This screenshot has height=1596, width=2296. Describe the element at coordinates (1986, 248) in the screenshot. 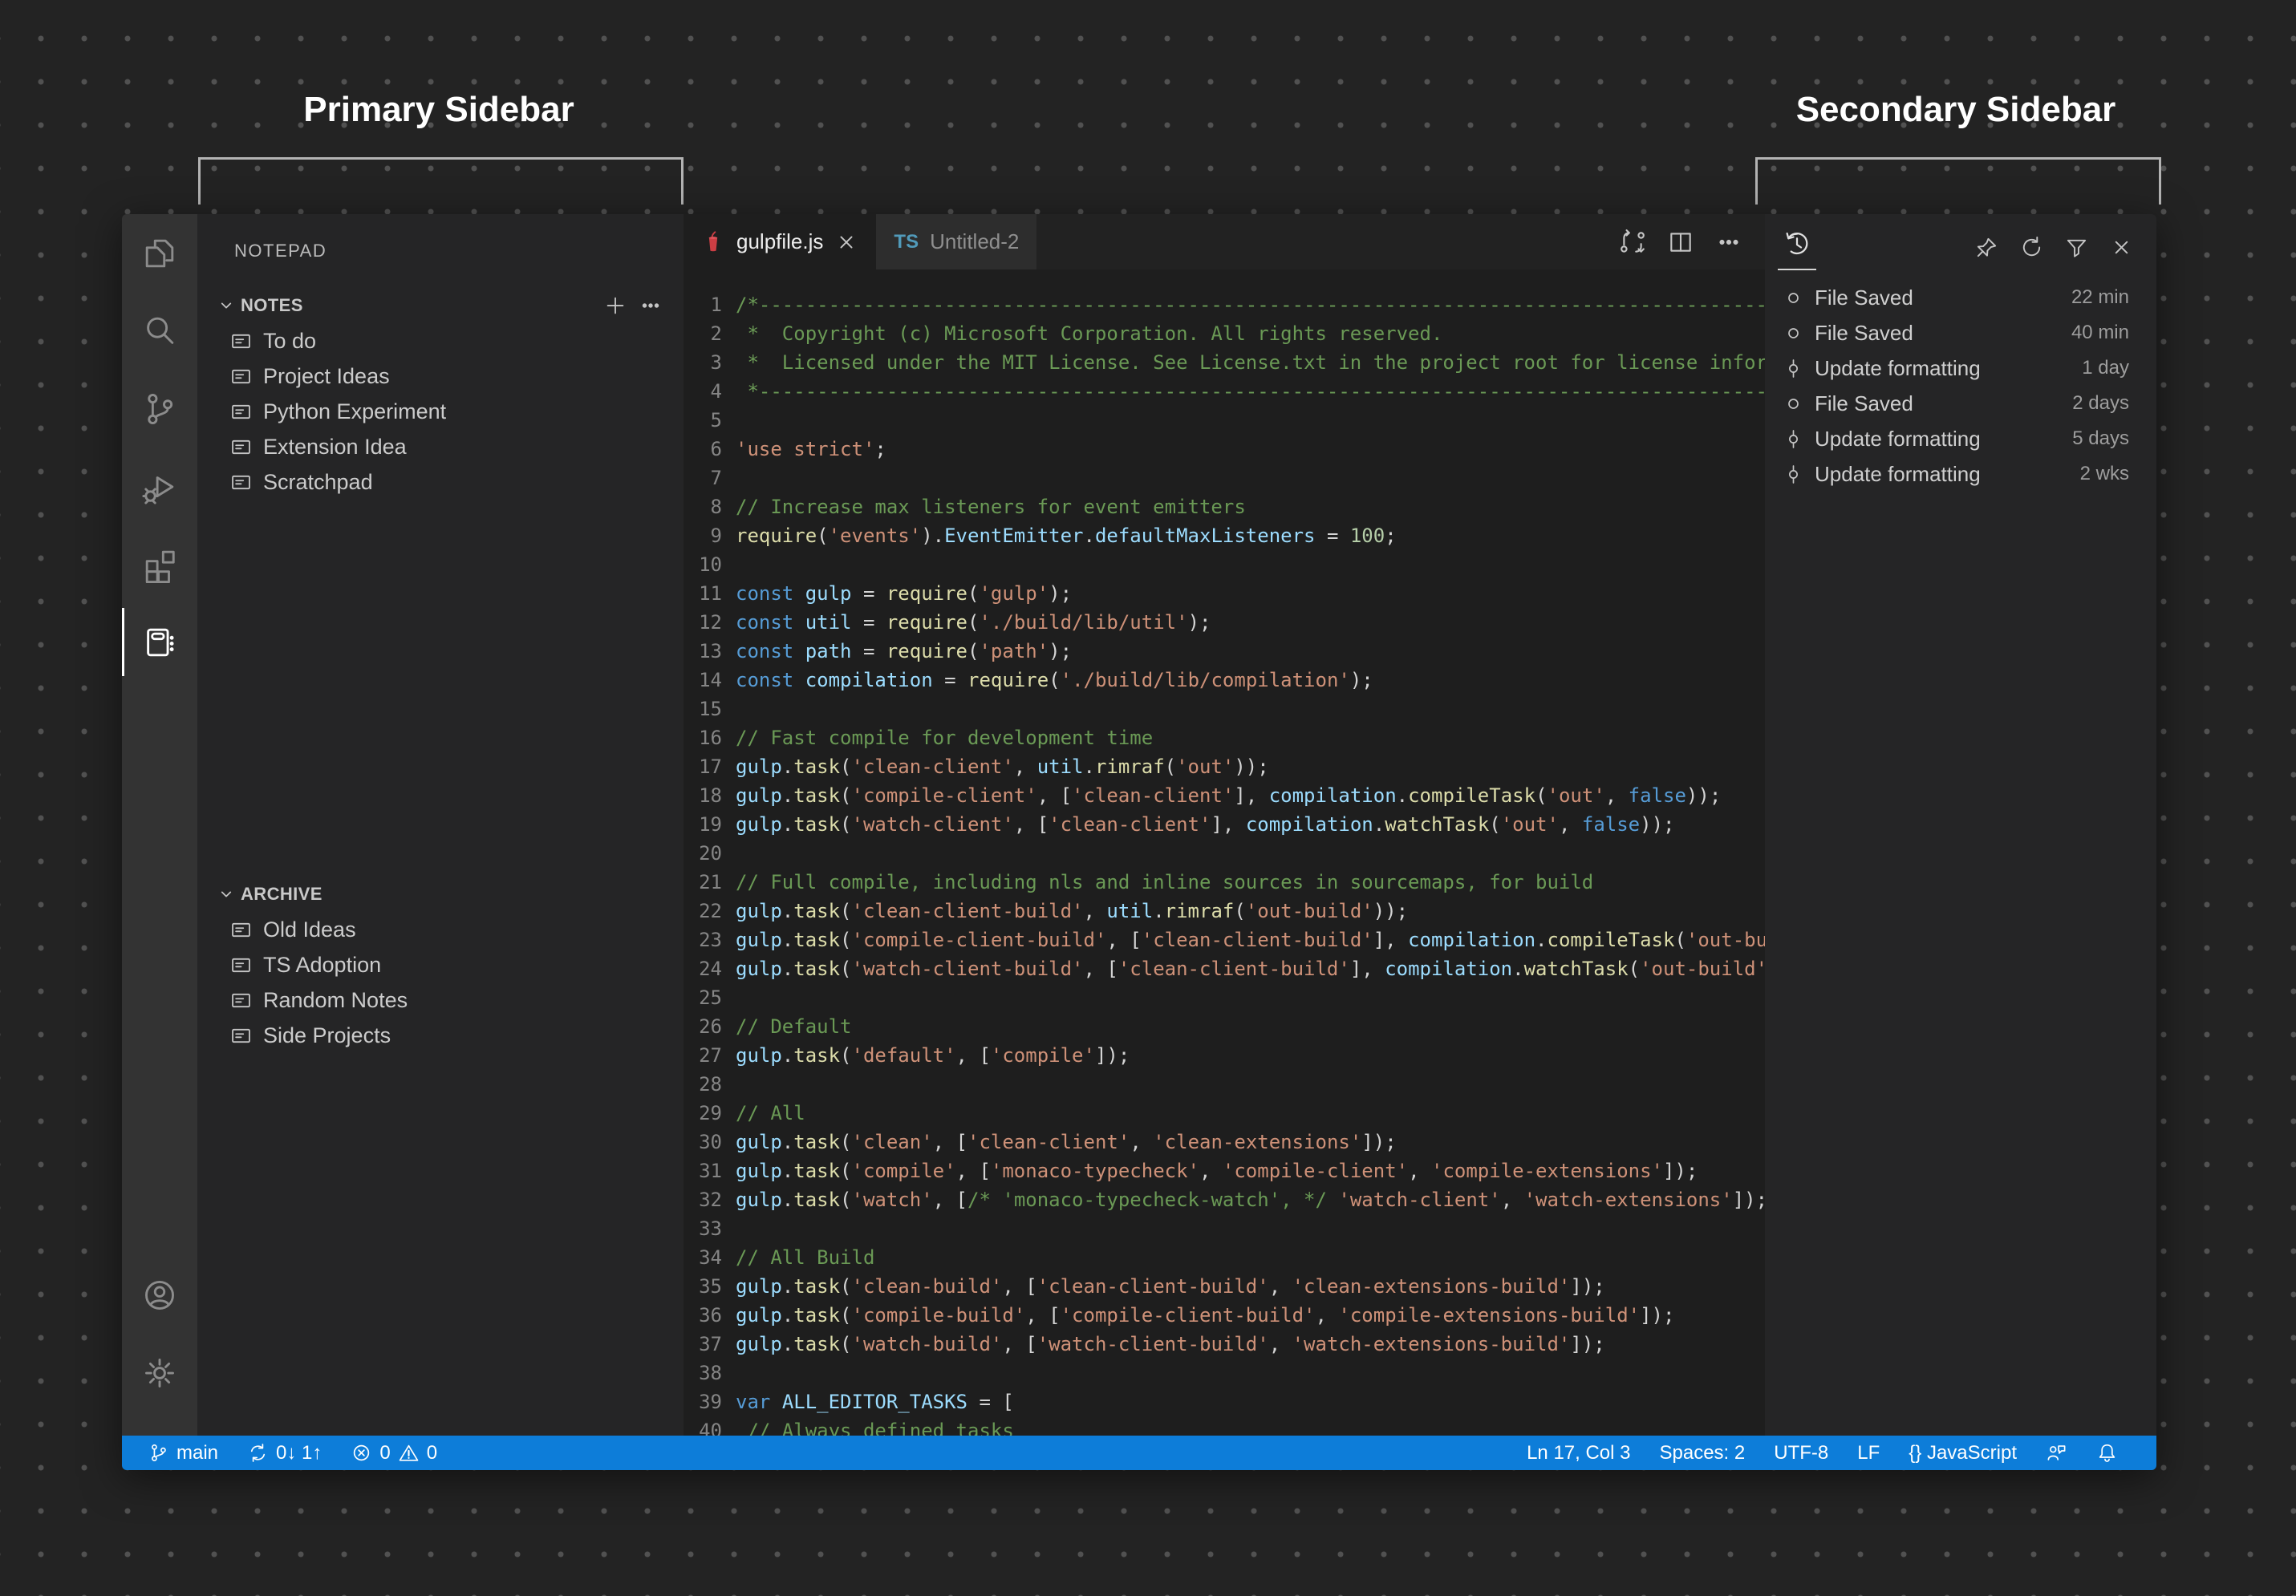

I see `timeline-pin-icon` at that location.